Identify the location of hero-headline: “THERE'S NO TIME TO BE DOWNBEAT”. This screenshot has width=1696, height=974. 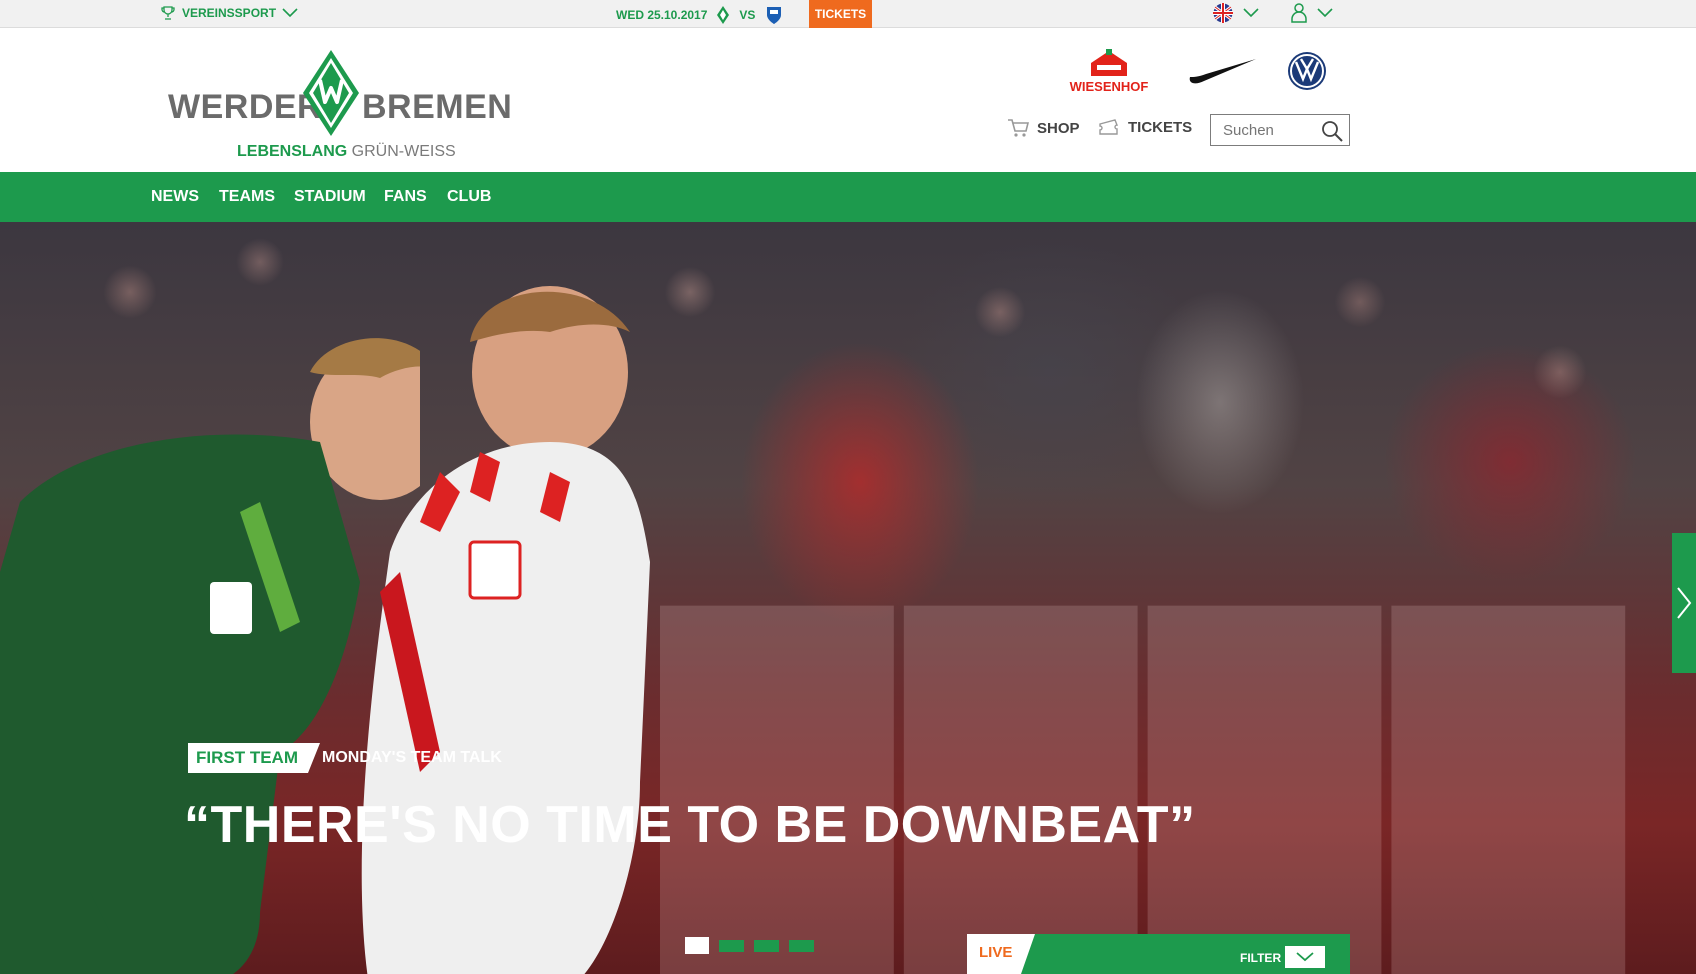
(690, 825).